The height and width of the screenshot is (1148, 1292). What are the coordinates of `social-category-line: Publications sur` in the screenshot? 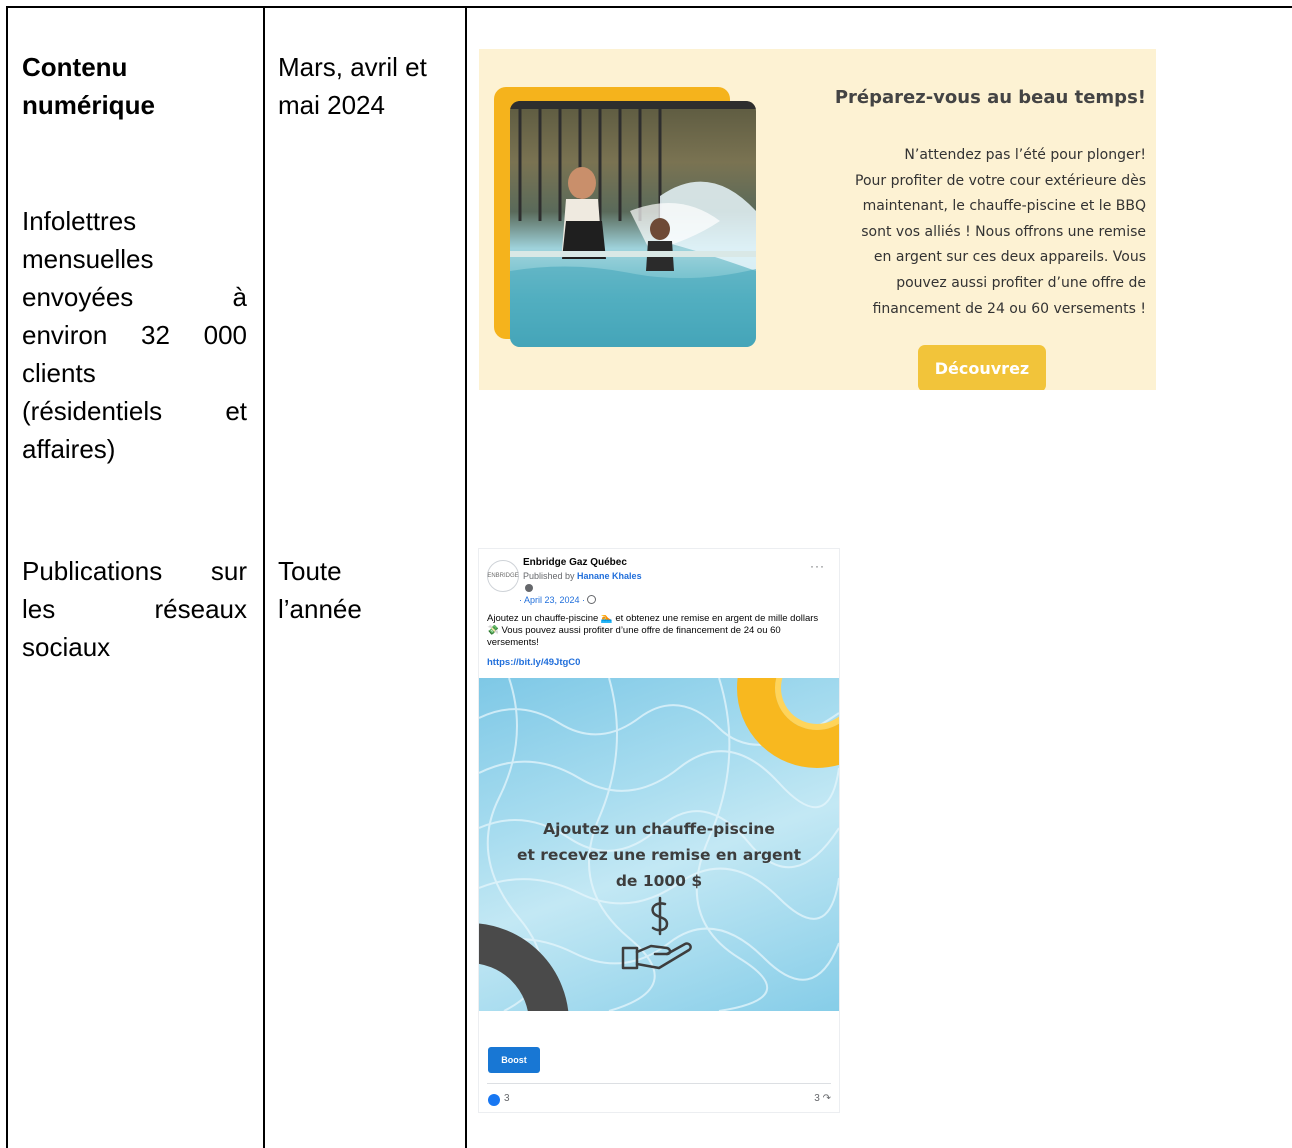 It's located at (134, 571).